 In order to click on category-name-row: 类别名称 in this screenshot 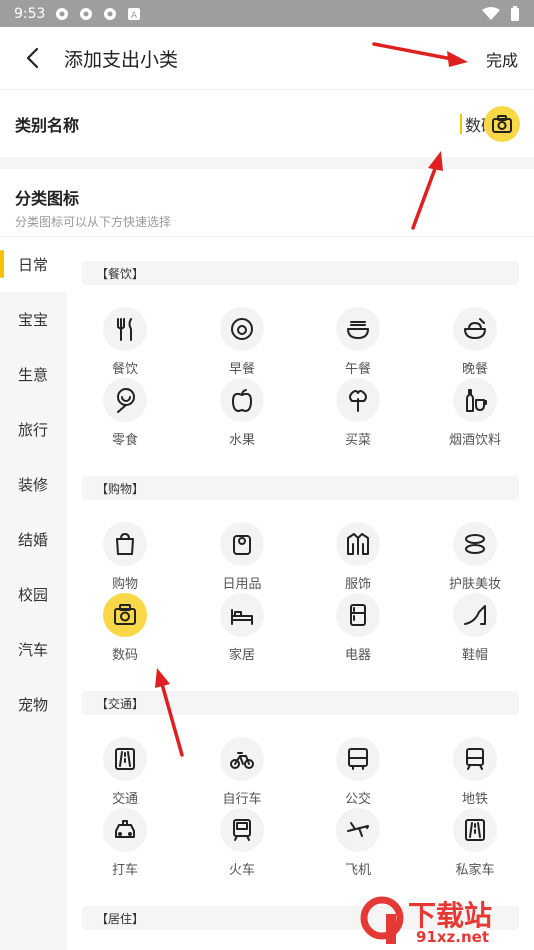, I will do `click(267, 123)`.